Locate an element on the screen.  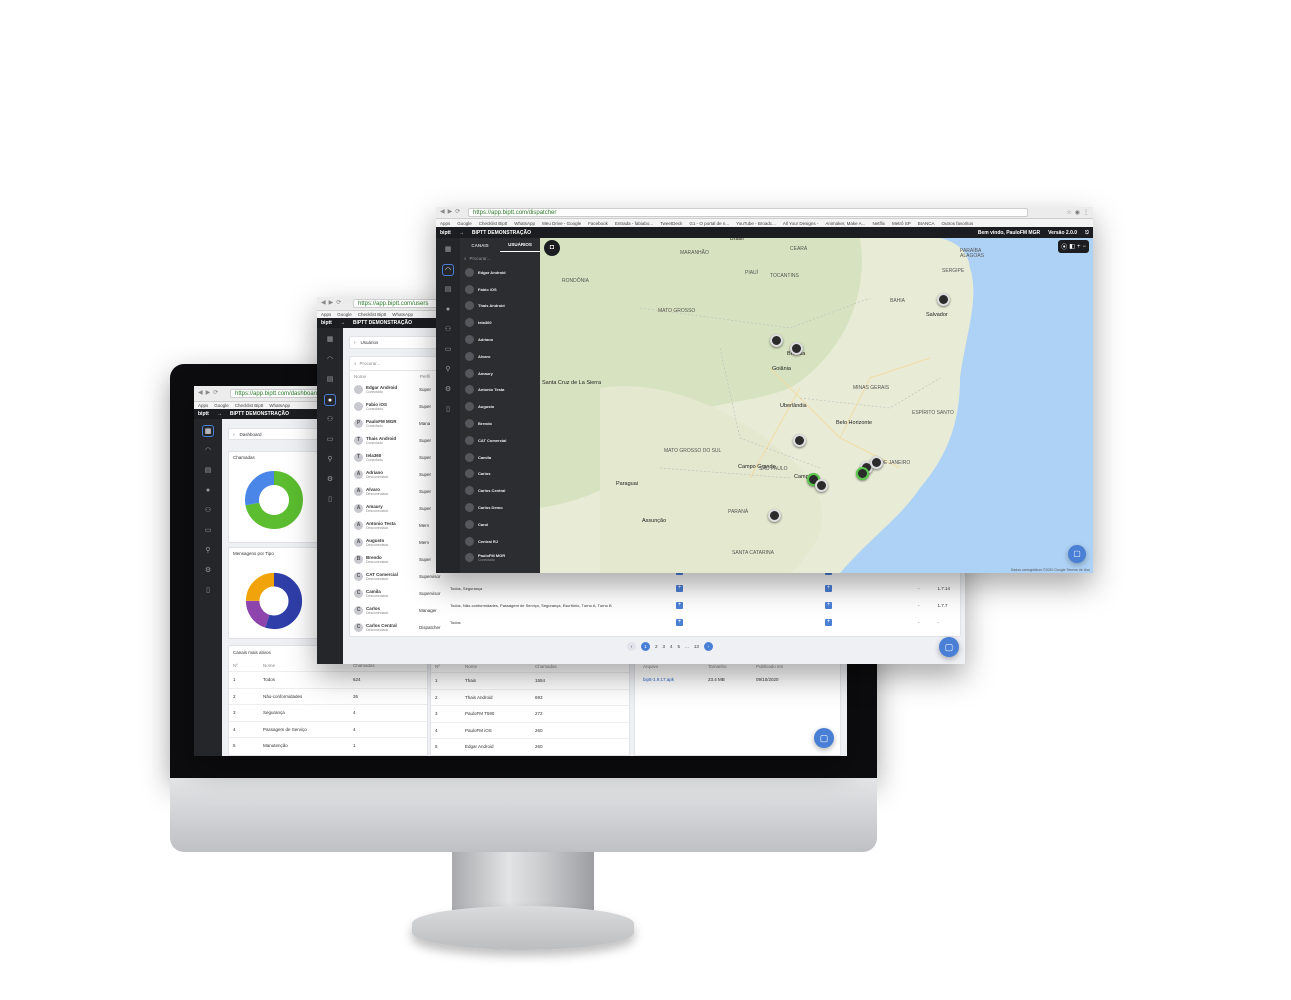
dispatcher-user: Carlos Demo is located at coordinates (500, 507).